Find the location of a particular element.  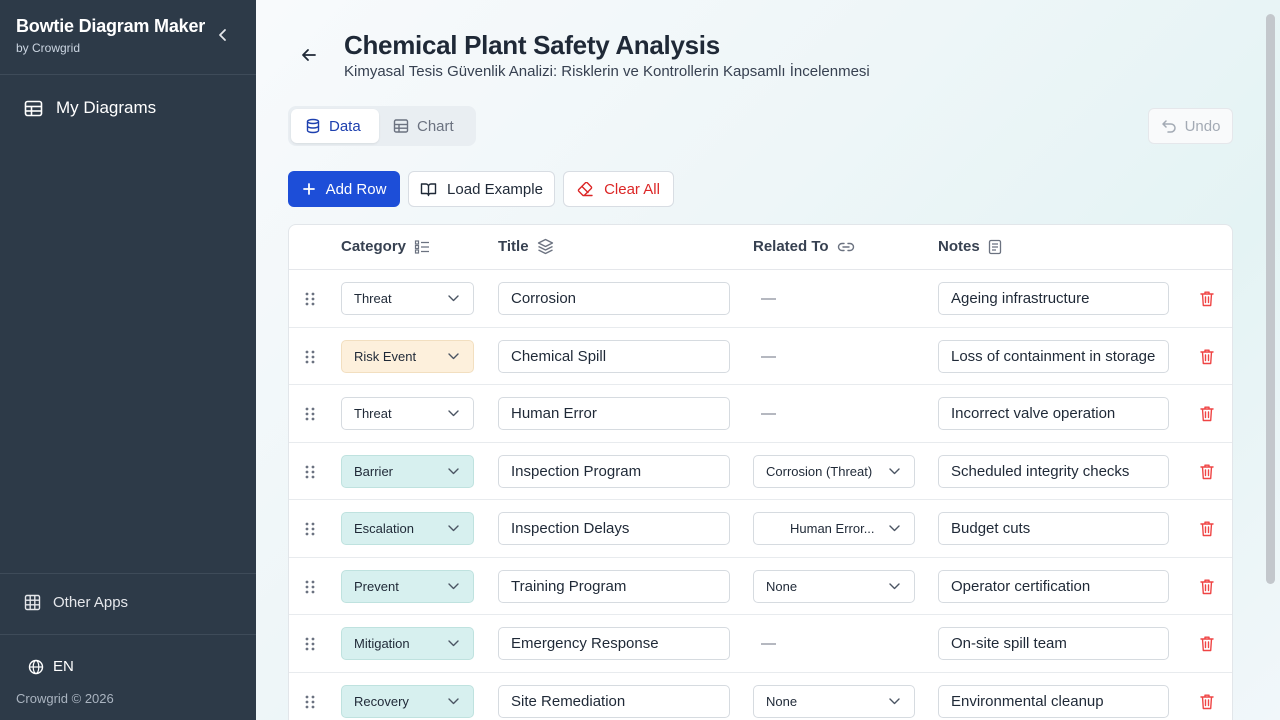

title-input: Site Remediation is located at coordinates (614, 701).